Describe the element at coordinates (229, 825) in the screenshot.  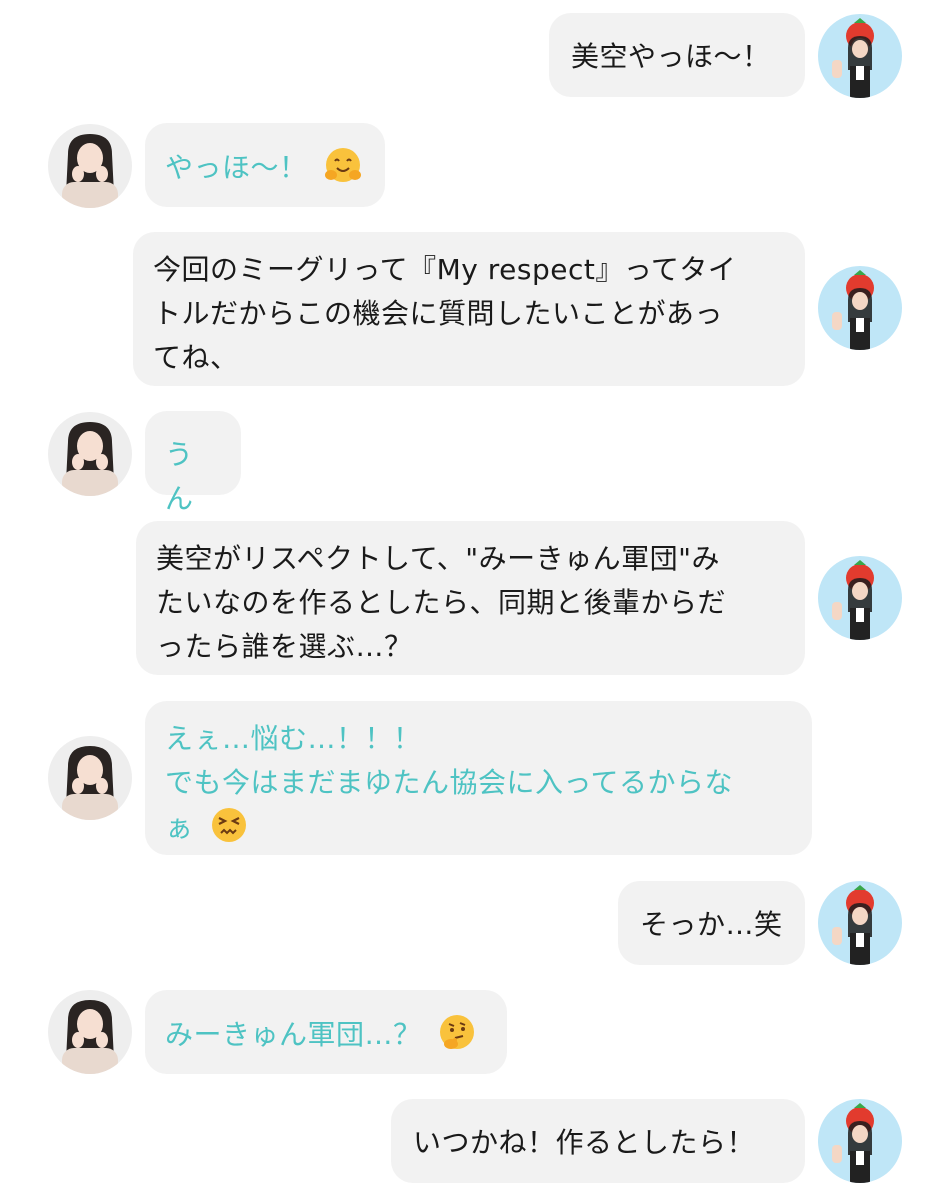
I see `confounded-face-emoji` at that location.